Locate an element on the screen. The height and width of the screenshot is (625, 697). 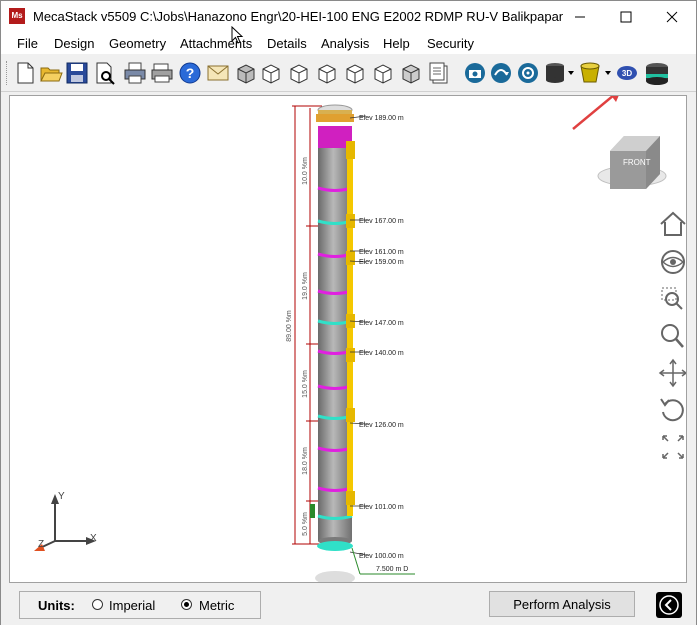
elevation-label: Elev 147.00 m is located at coordinates (381, 323).